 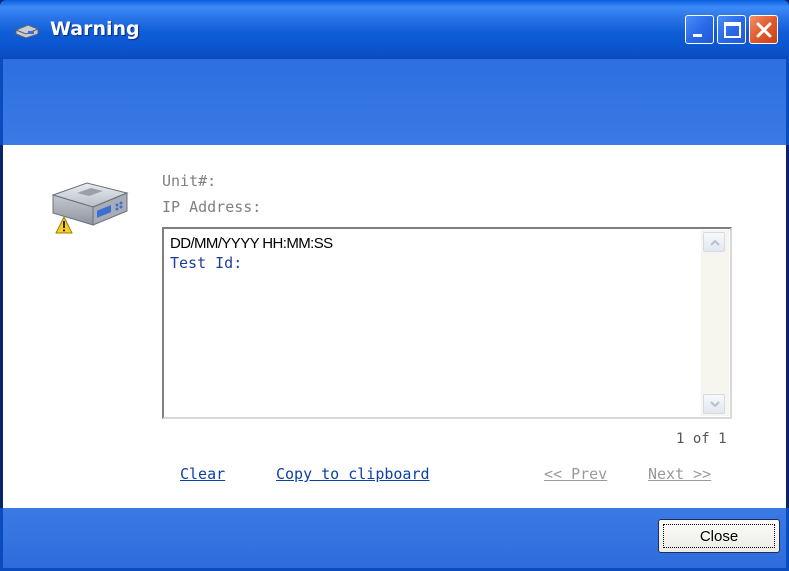 I want to click on footer-bar: Close, so click(x=394, y=539).